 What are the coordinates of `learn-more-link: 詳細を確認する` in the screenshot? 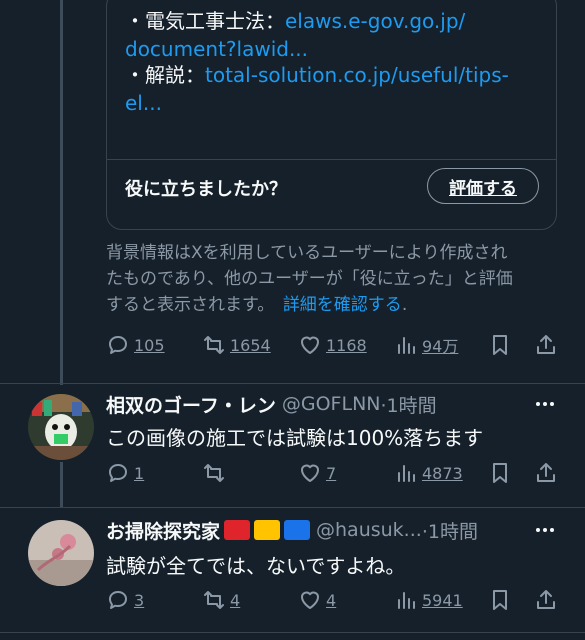 It's located at (342, 305).